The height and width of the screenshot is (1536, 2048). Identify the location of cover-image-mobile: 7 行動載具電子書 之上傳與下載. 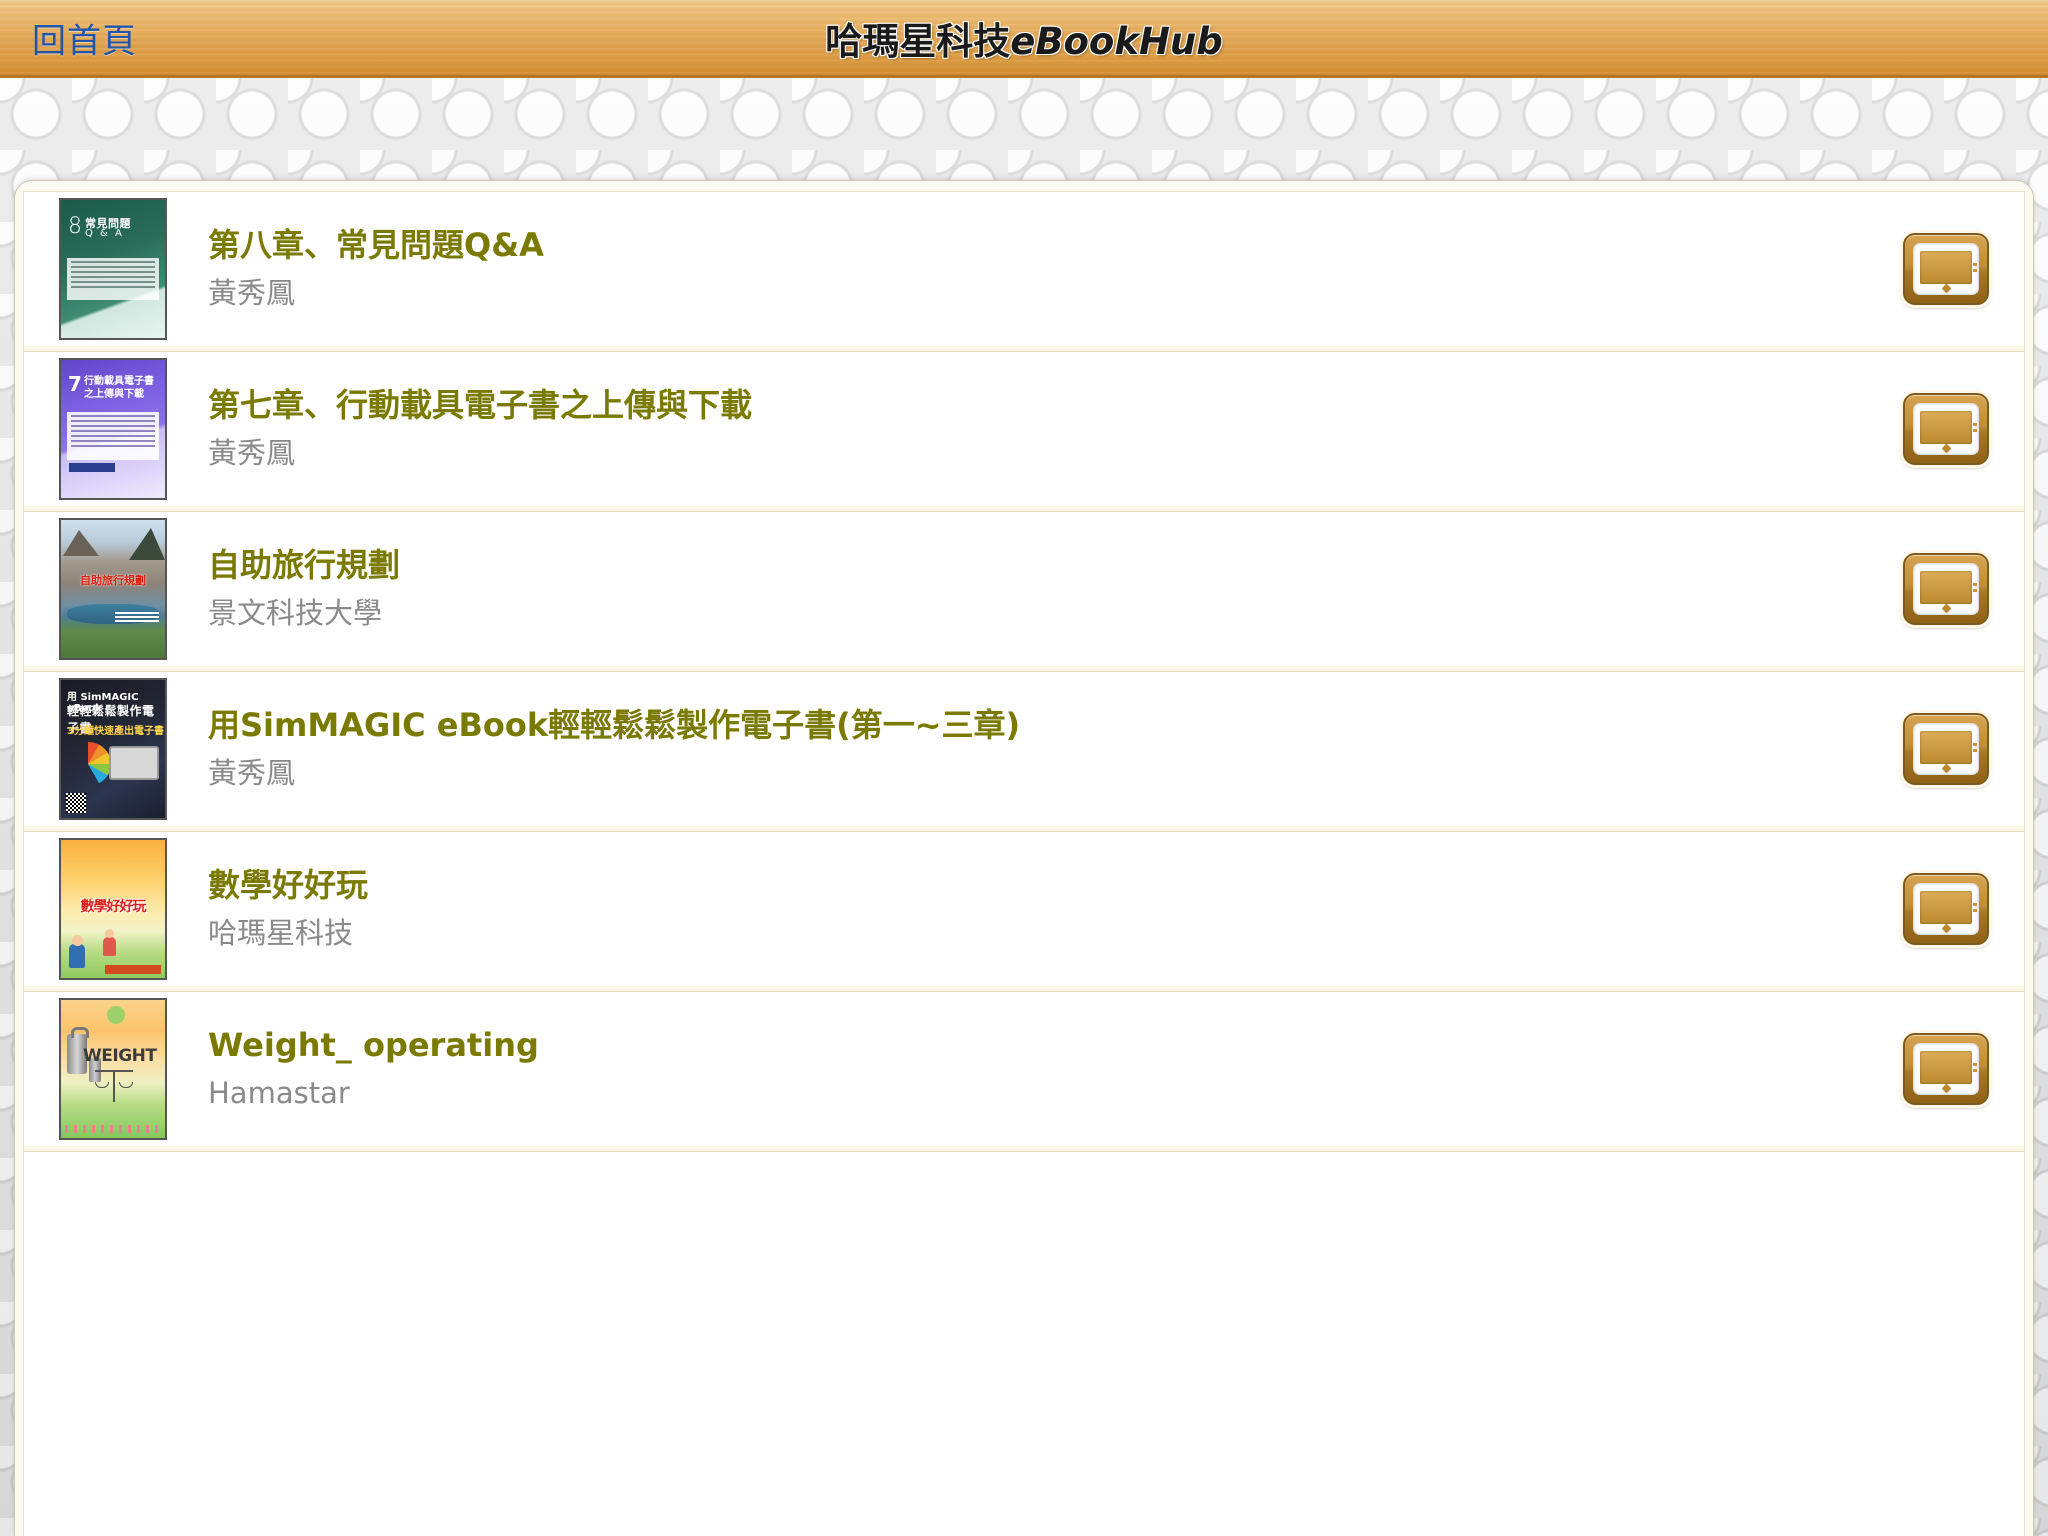
(113, 429).